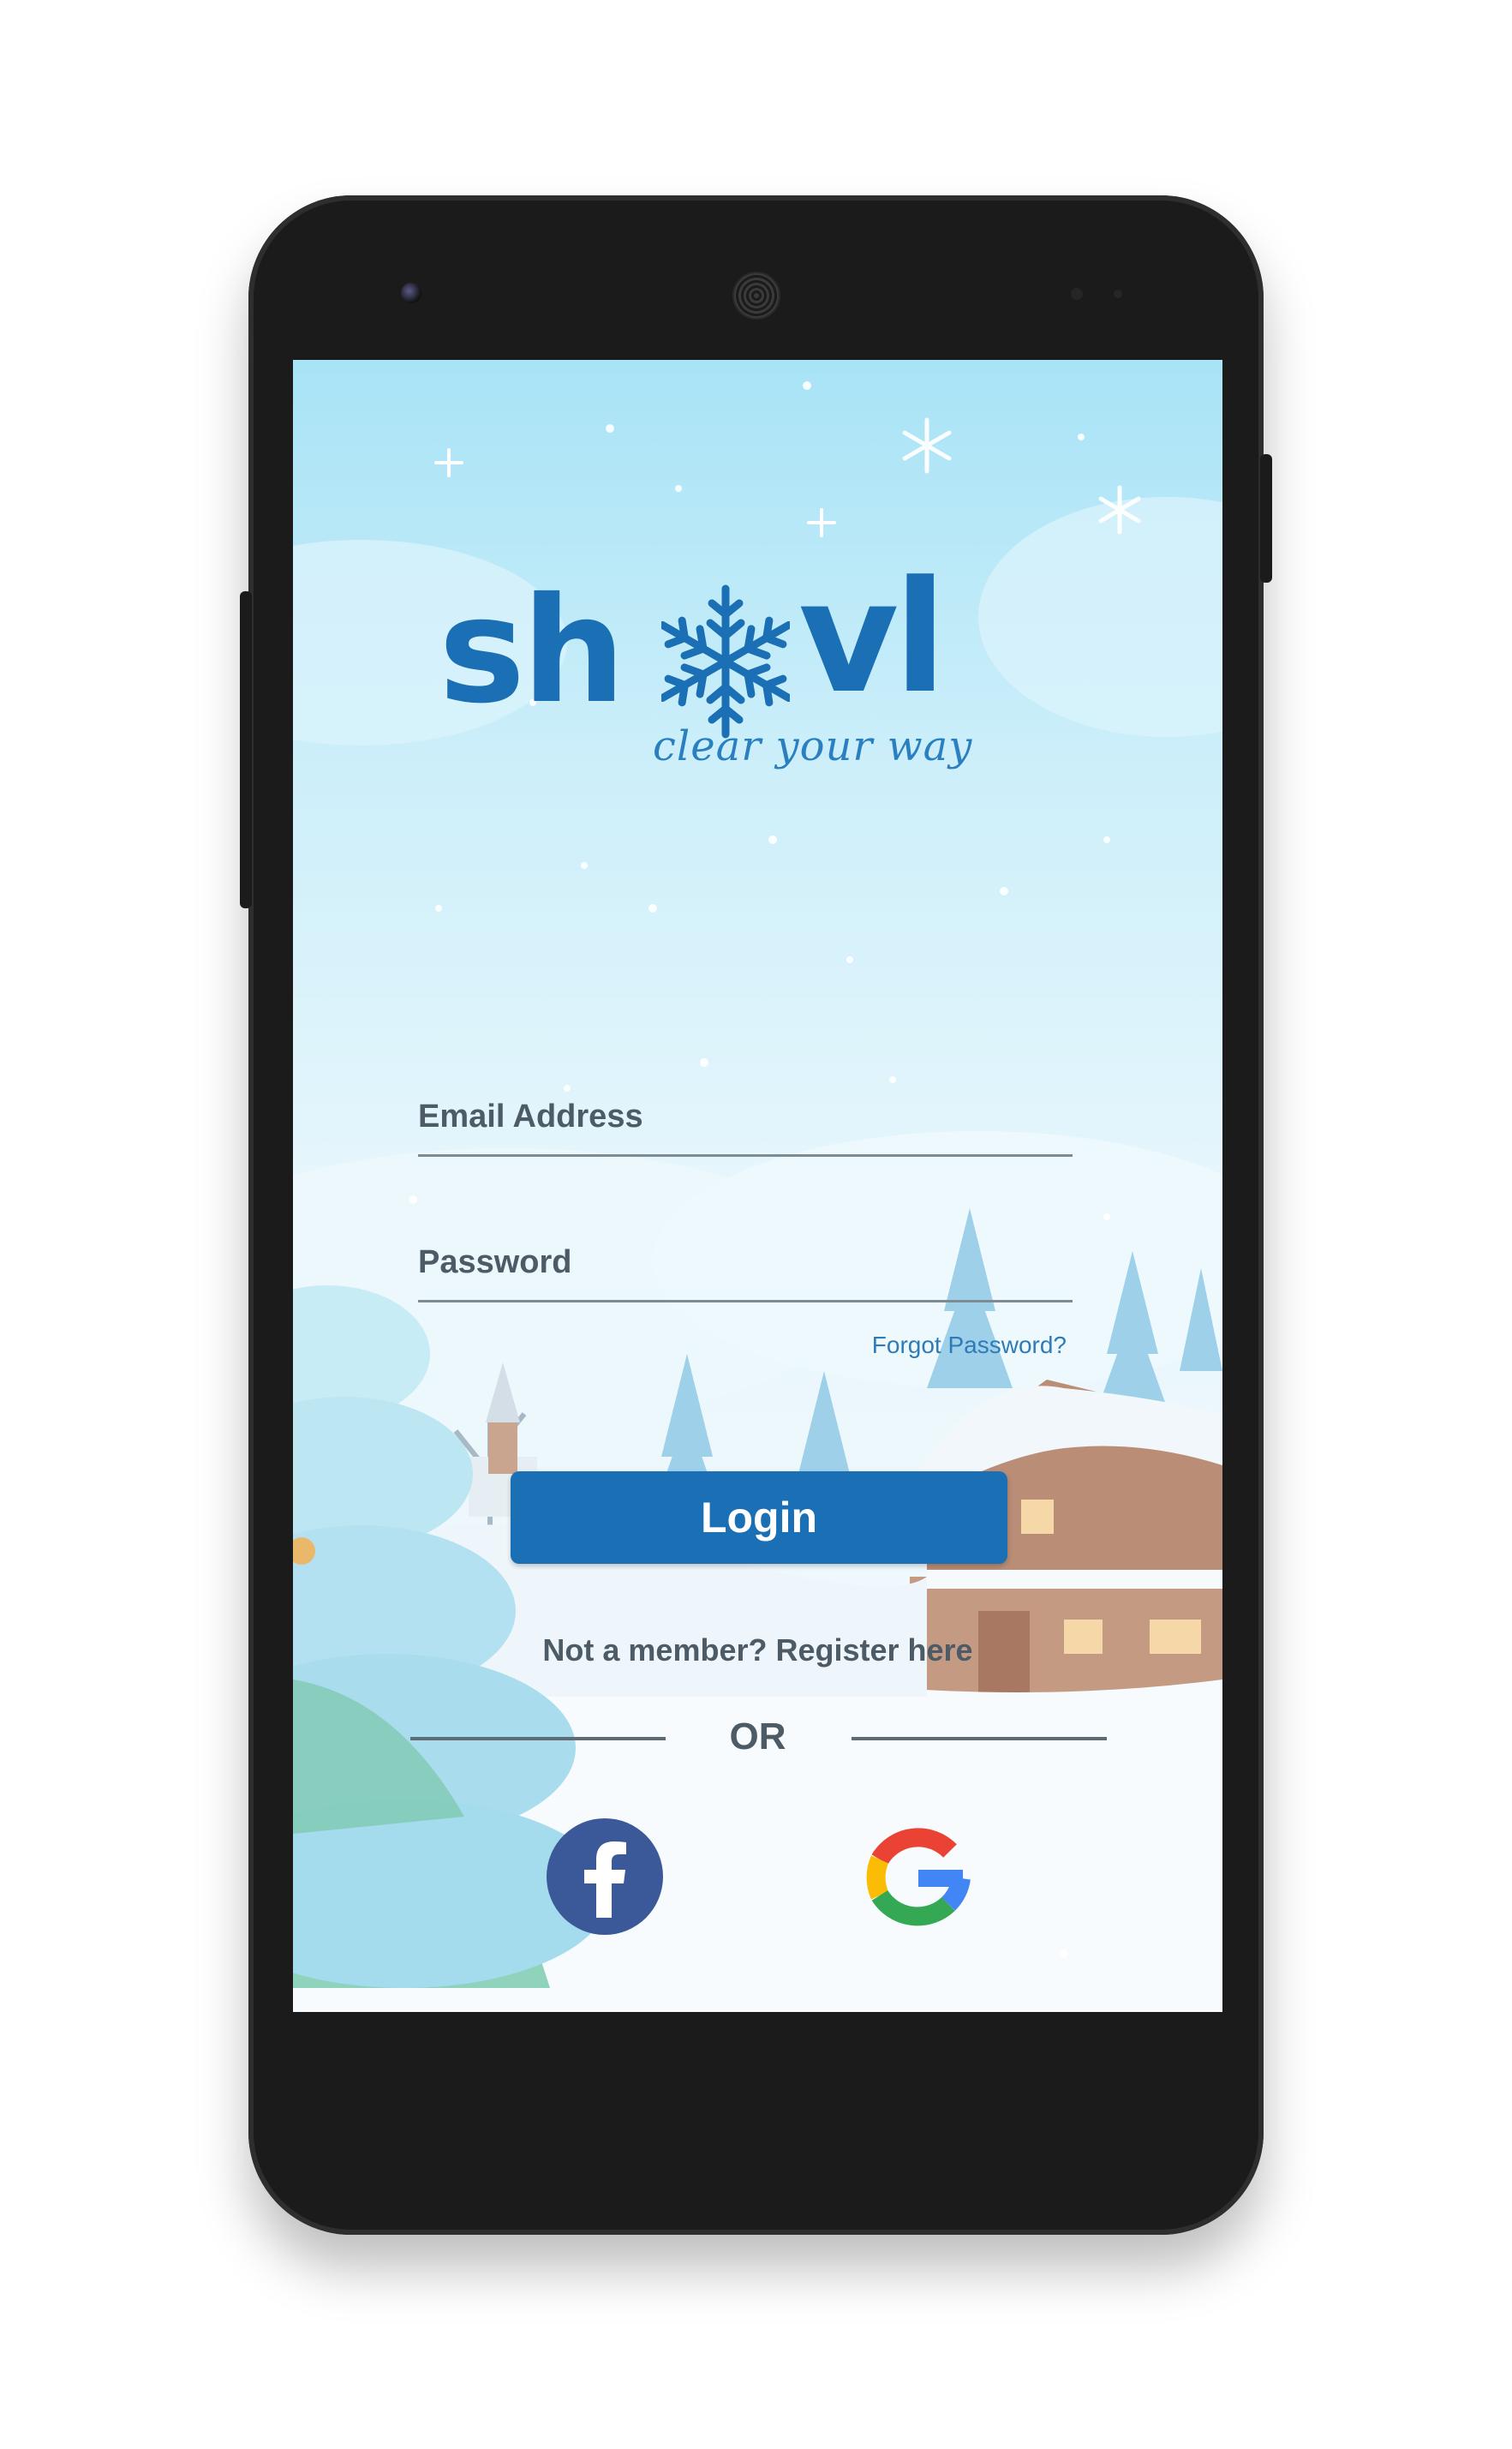  What do you see at coordinates (745, 1110) in the screenshot?
I see `email-field: Email Address` at bounding box center [745, 1110].